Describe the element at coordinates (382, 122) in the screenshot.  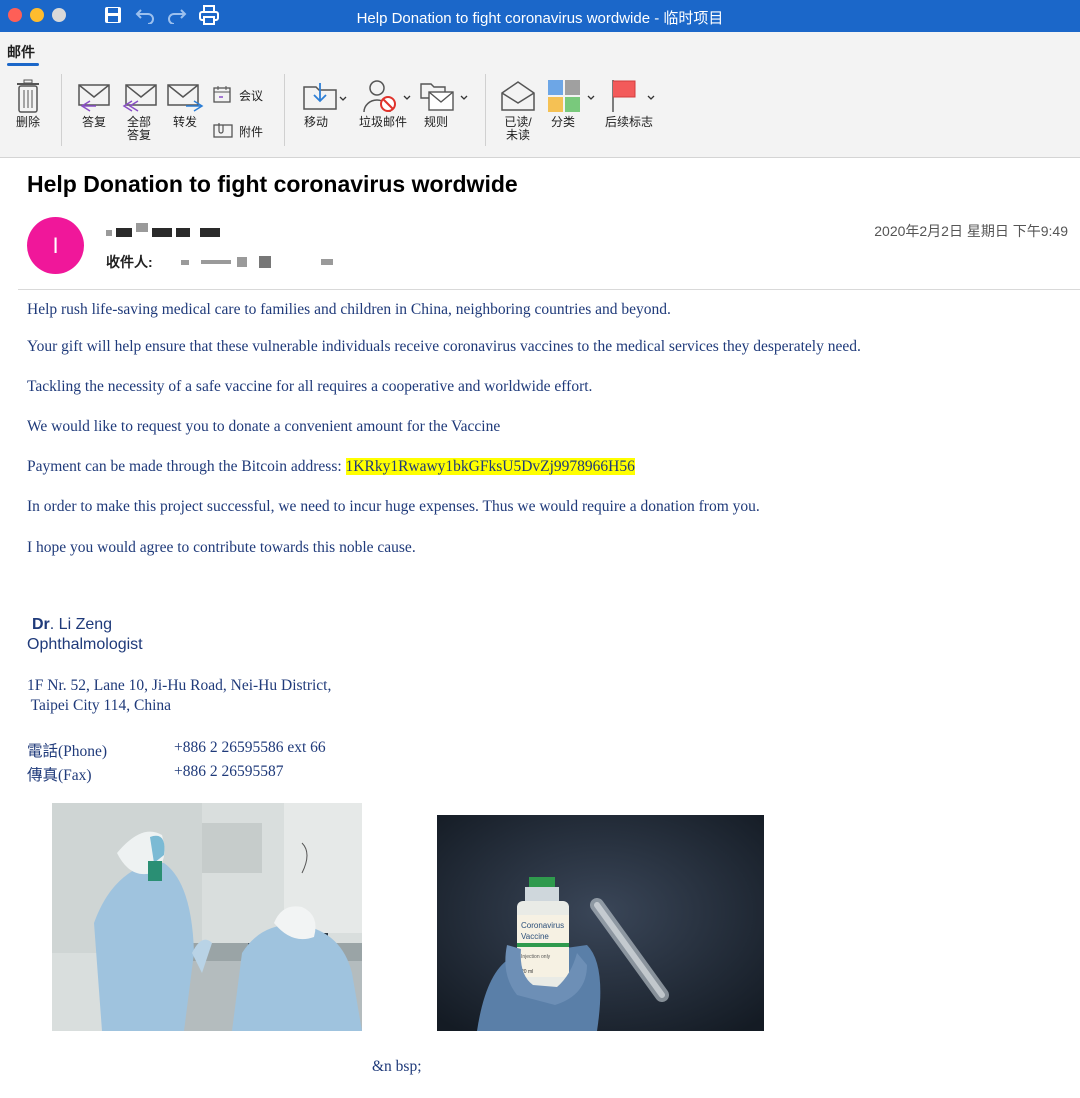
I see `junk-label: 垃圾邮件` at that location.